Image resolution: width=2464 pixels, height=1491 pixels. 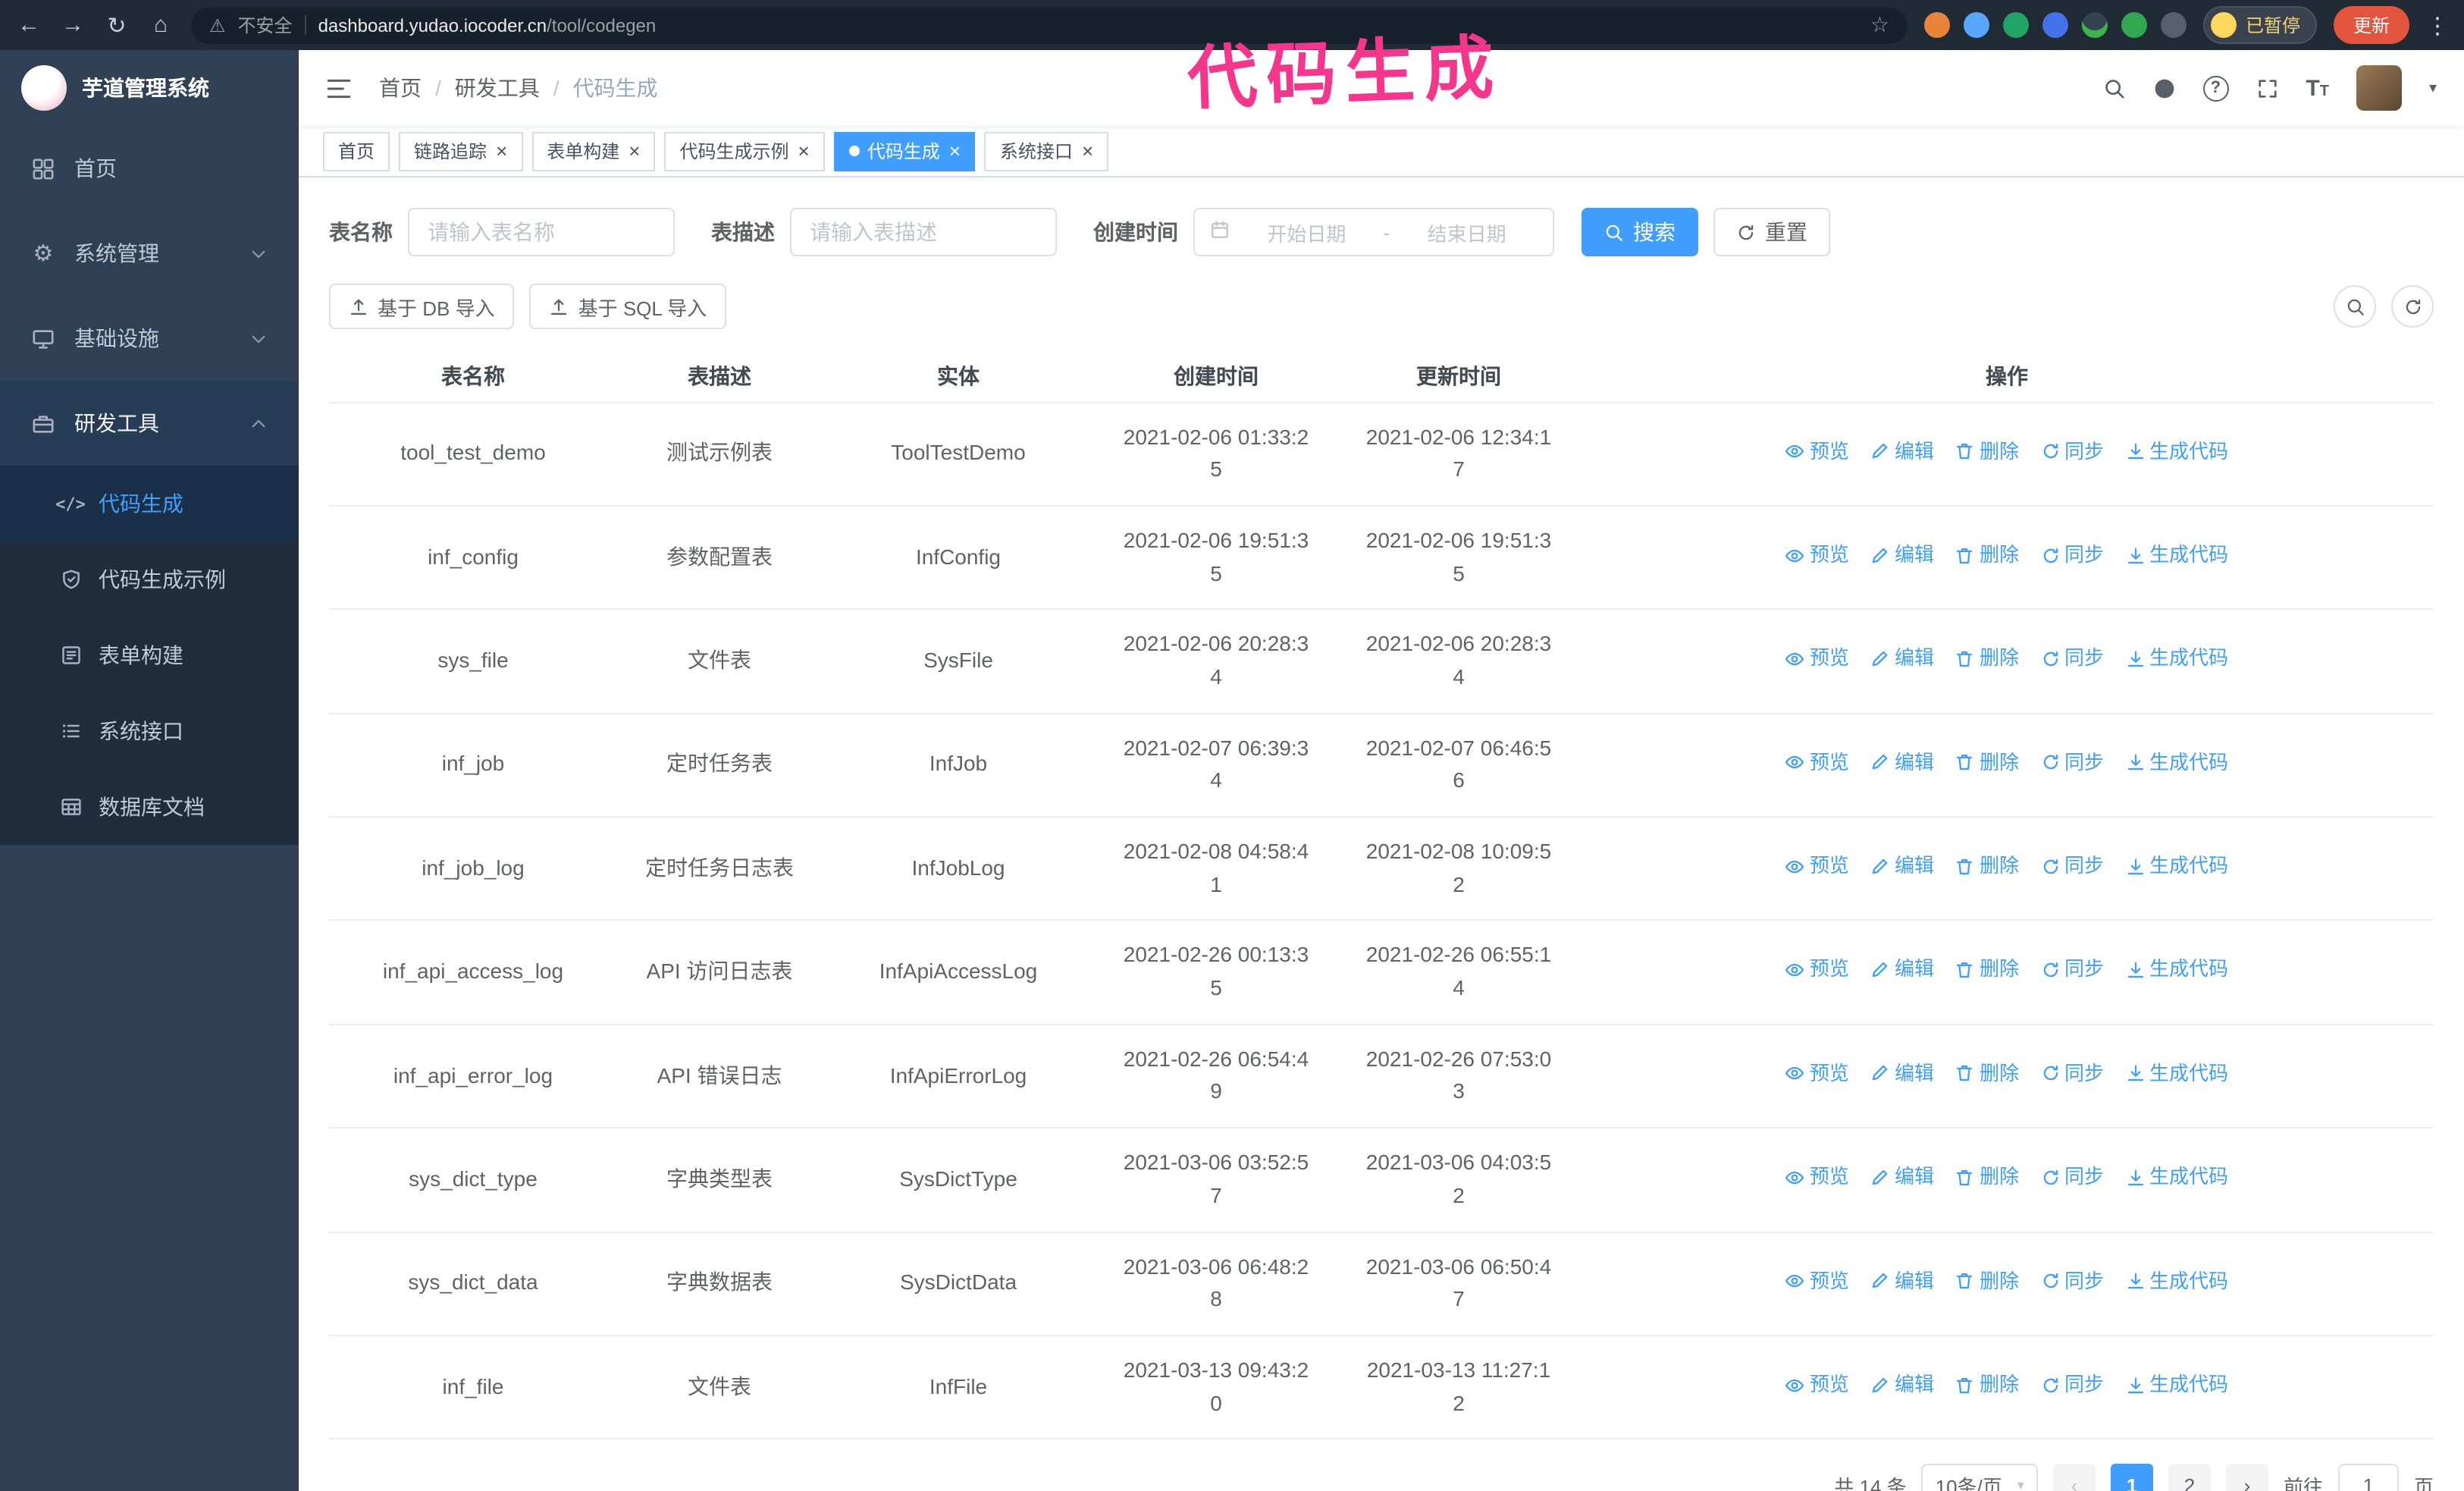 What do you see at coordinates (150, 88) in the screenshot?
I see `app-logo: 芋道管理系统` at bounding box center [150, 88].